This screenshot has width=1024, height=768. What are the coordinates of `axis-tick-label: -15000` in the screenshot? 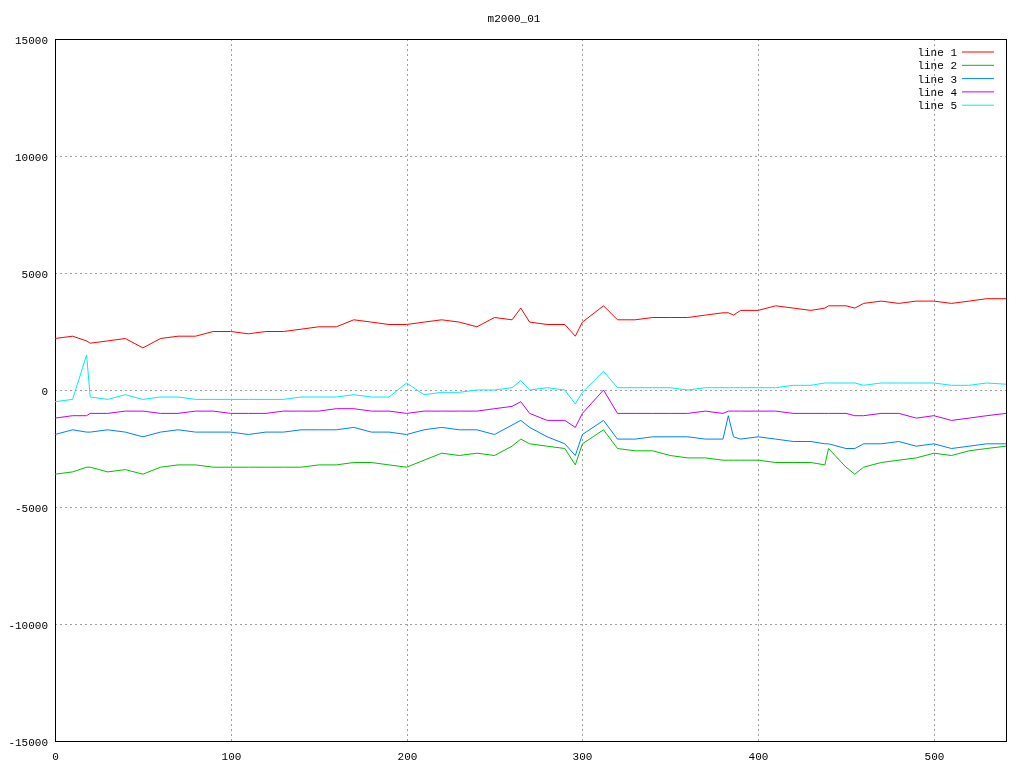 It's located at (28, 742).